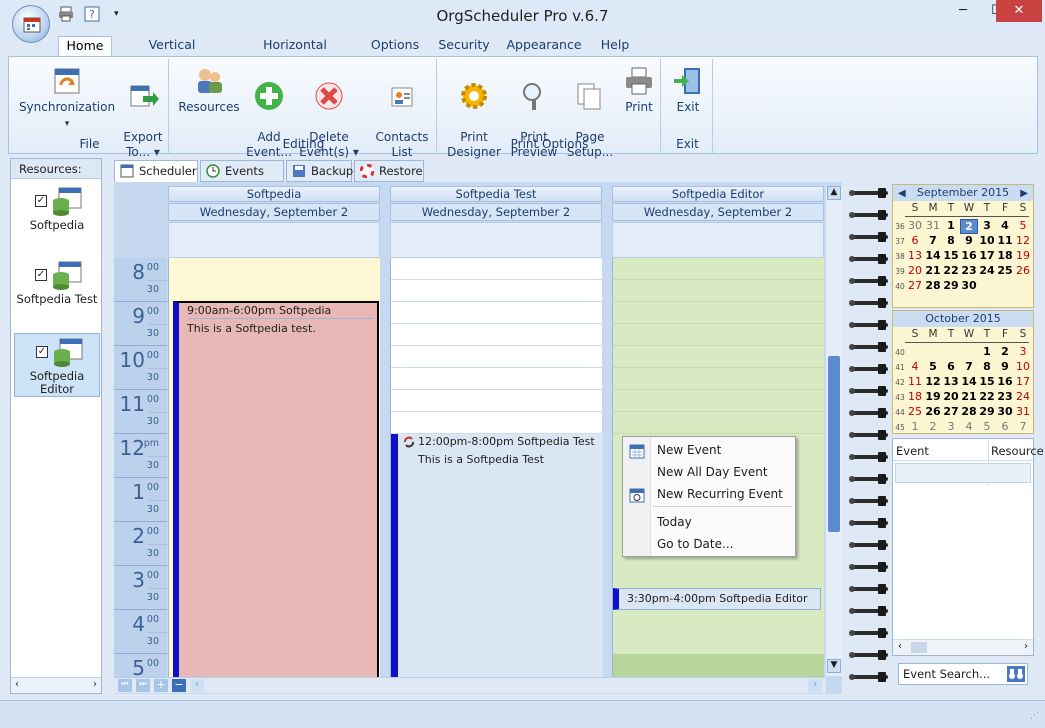  What do you see at coordinates (1005, 381) in the screenshot?
I see `calendar-day: 16` at bounding box center [1005, 381].